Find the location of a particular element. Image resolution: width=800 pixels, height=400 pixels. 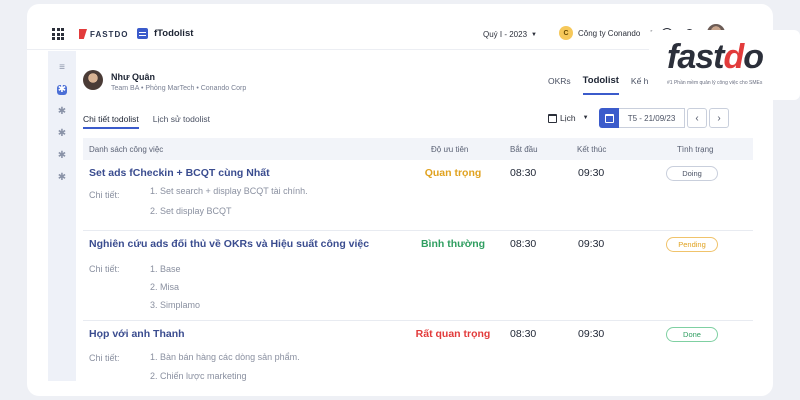

sidebar-item-2-icon: ✱ is located at coordinates (62, 112).